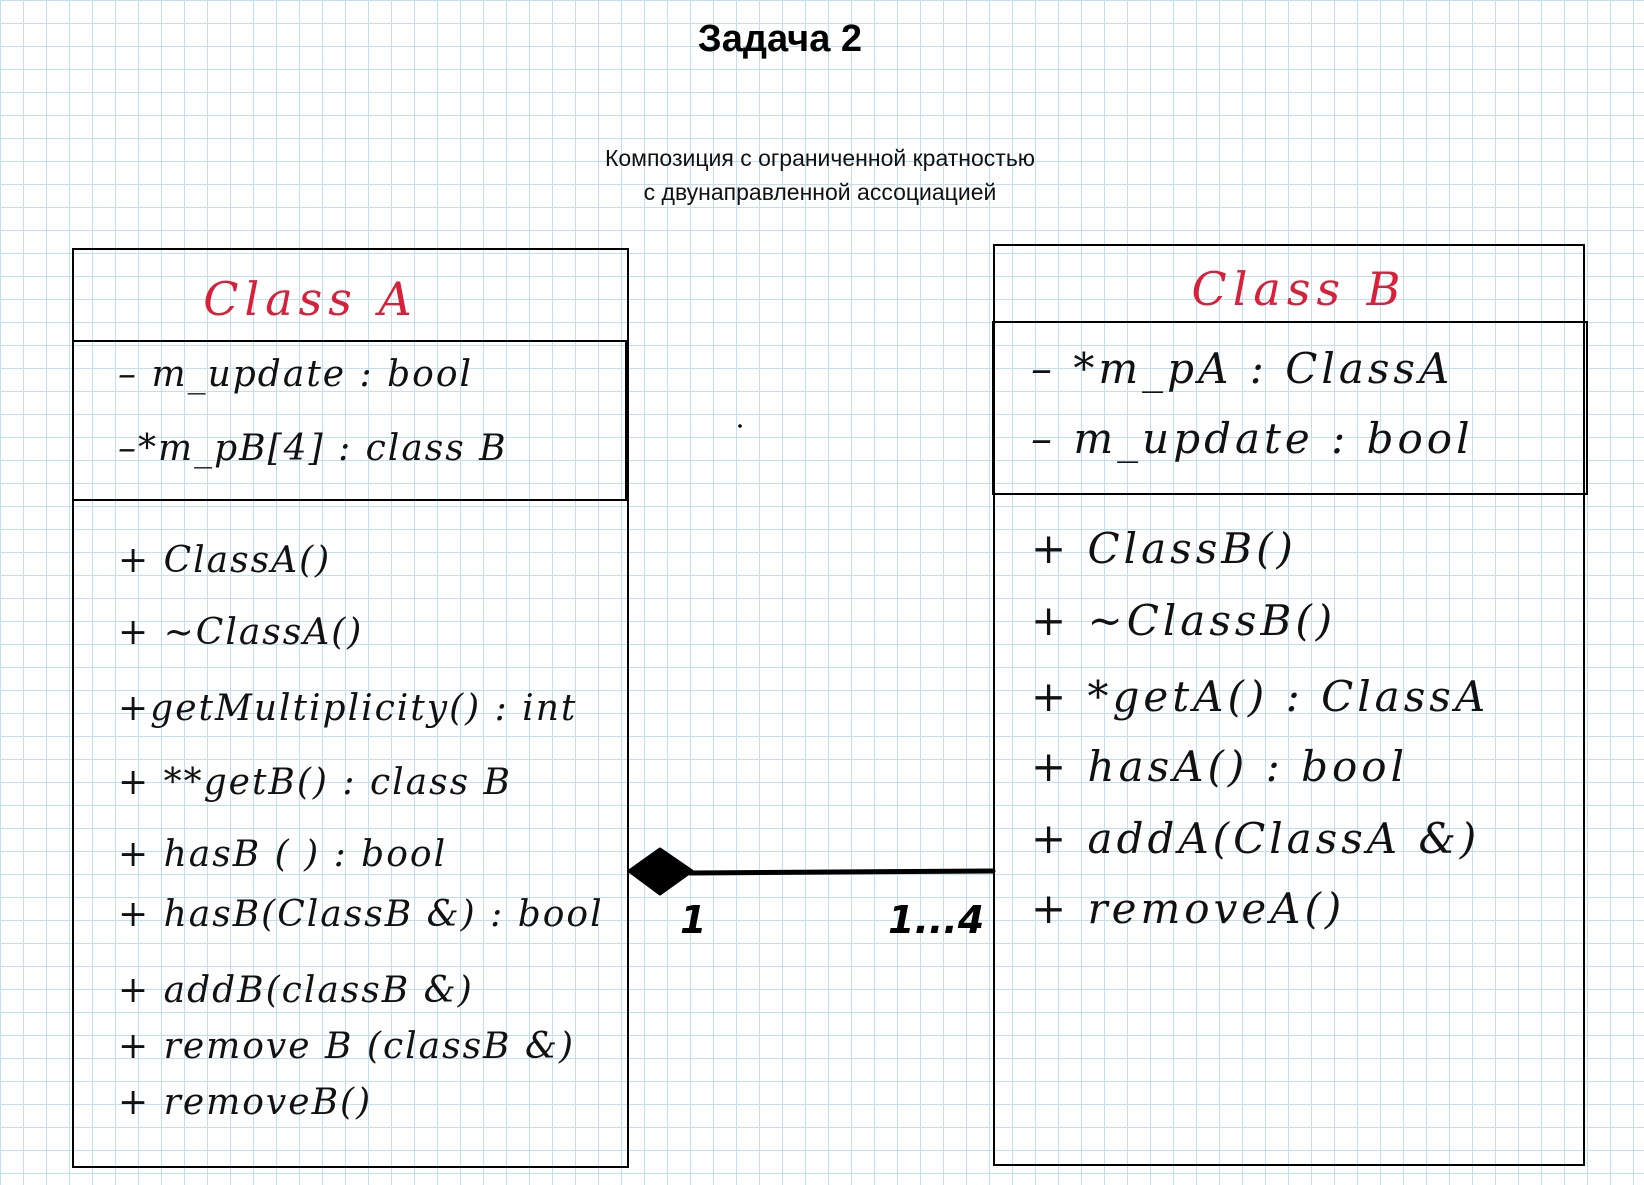 The height and width of the screenshot is (1185, 1644). What do you see at coordinates (841, 872) in the screenshot?
I see `association-line` at bounding box center [841, 872].